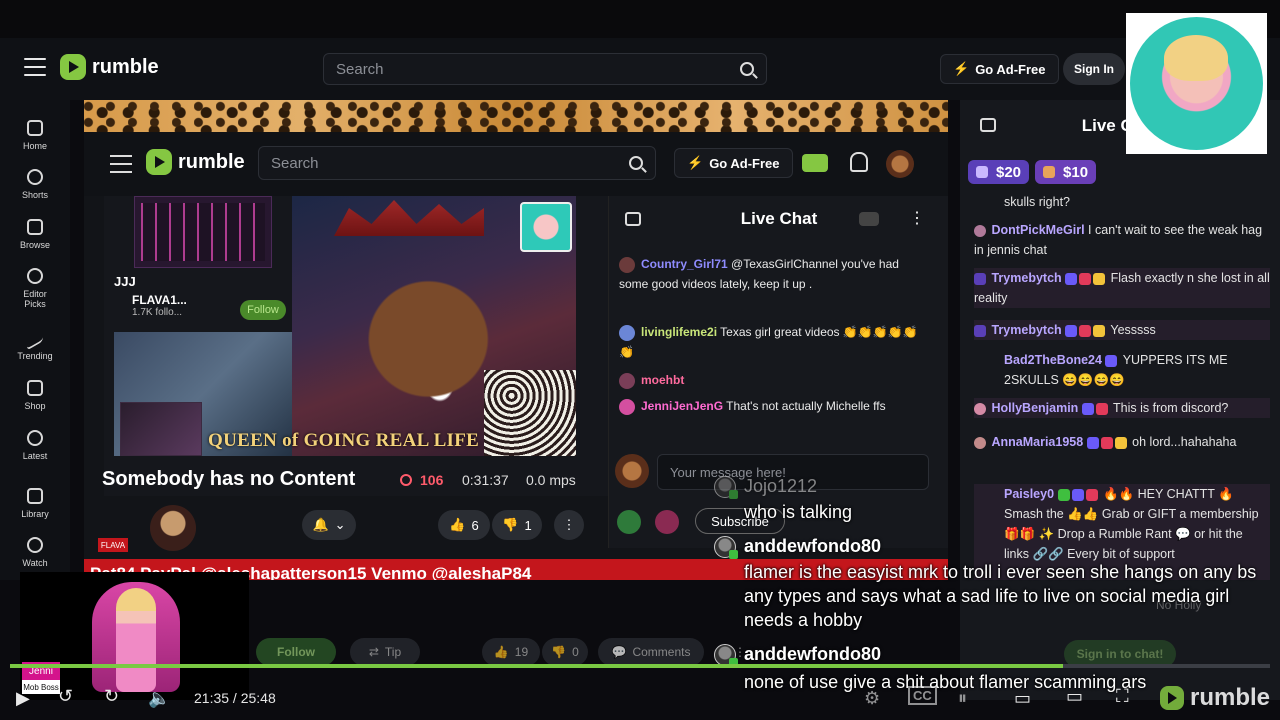  Describe the element at coordinates (35, 445) in the screenshot. I see `sidebar-item-latest: Latest` at that location.